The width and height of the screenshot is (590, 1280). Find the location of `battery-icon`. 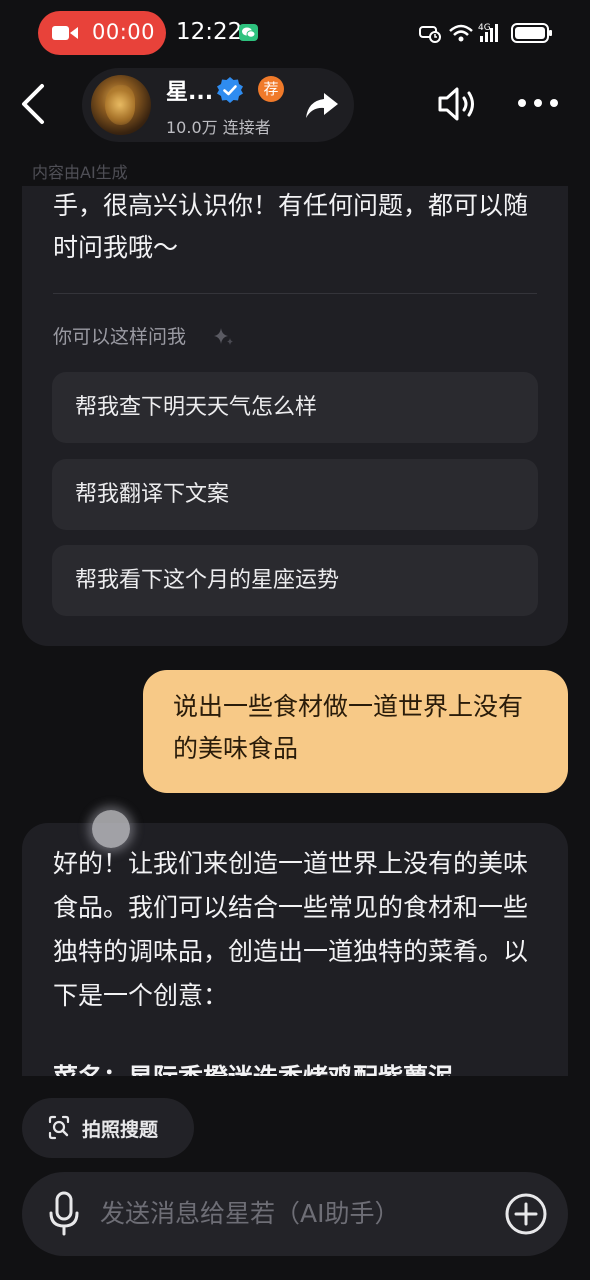

battery-icon is located at coordinates (531, 33).